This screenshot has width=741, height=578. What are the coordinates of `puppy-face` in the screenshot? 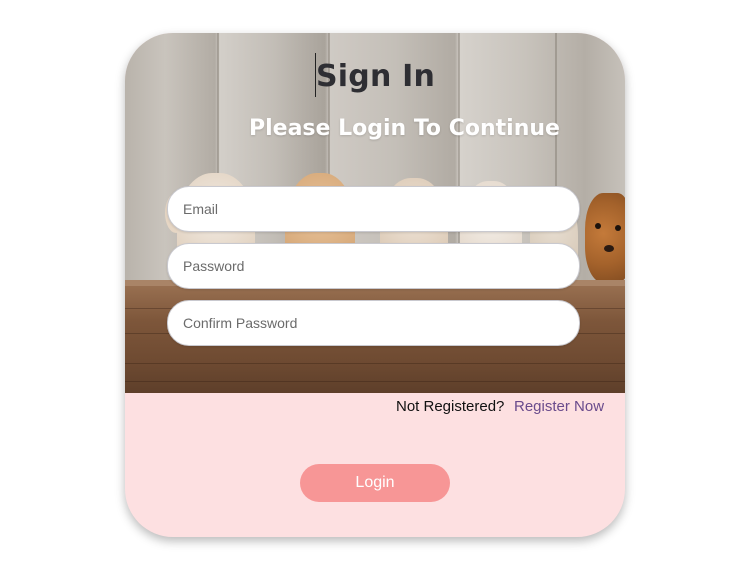 It's located at (605, 238).